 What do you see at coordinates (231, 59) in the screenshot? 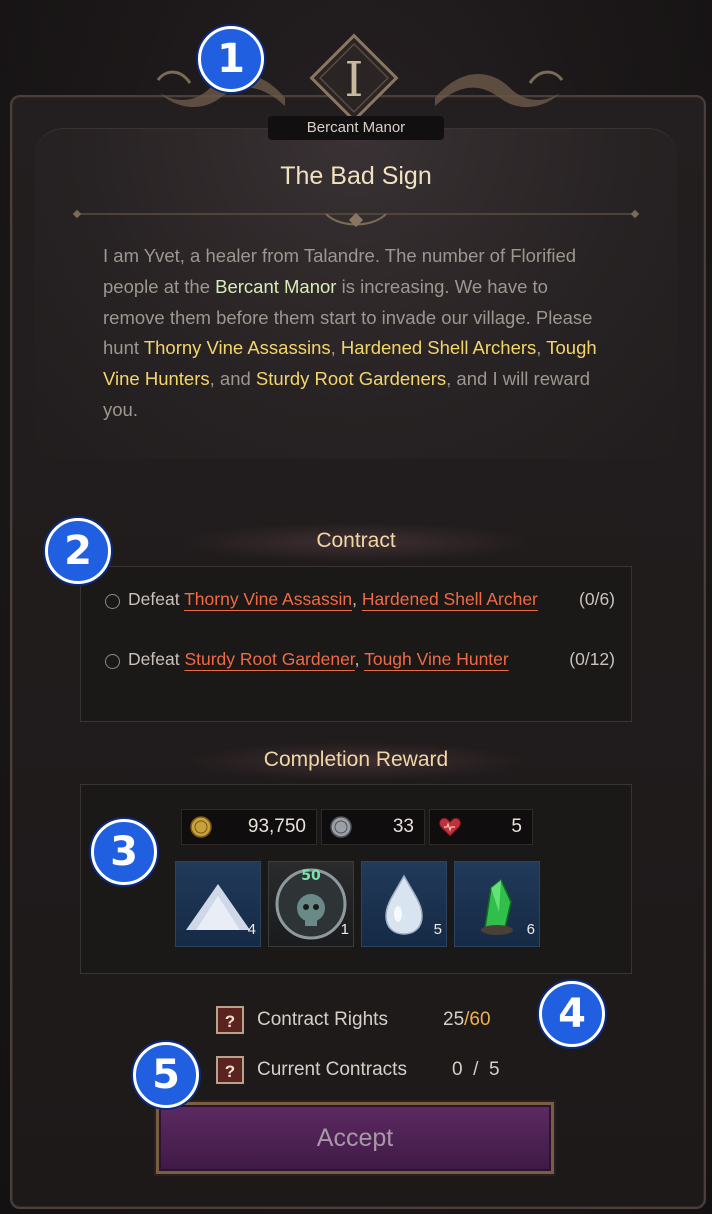
I see `annotation-badge: 1` at bounding box center [231, 59].